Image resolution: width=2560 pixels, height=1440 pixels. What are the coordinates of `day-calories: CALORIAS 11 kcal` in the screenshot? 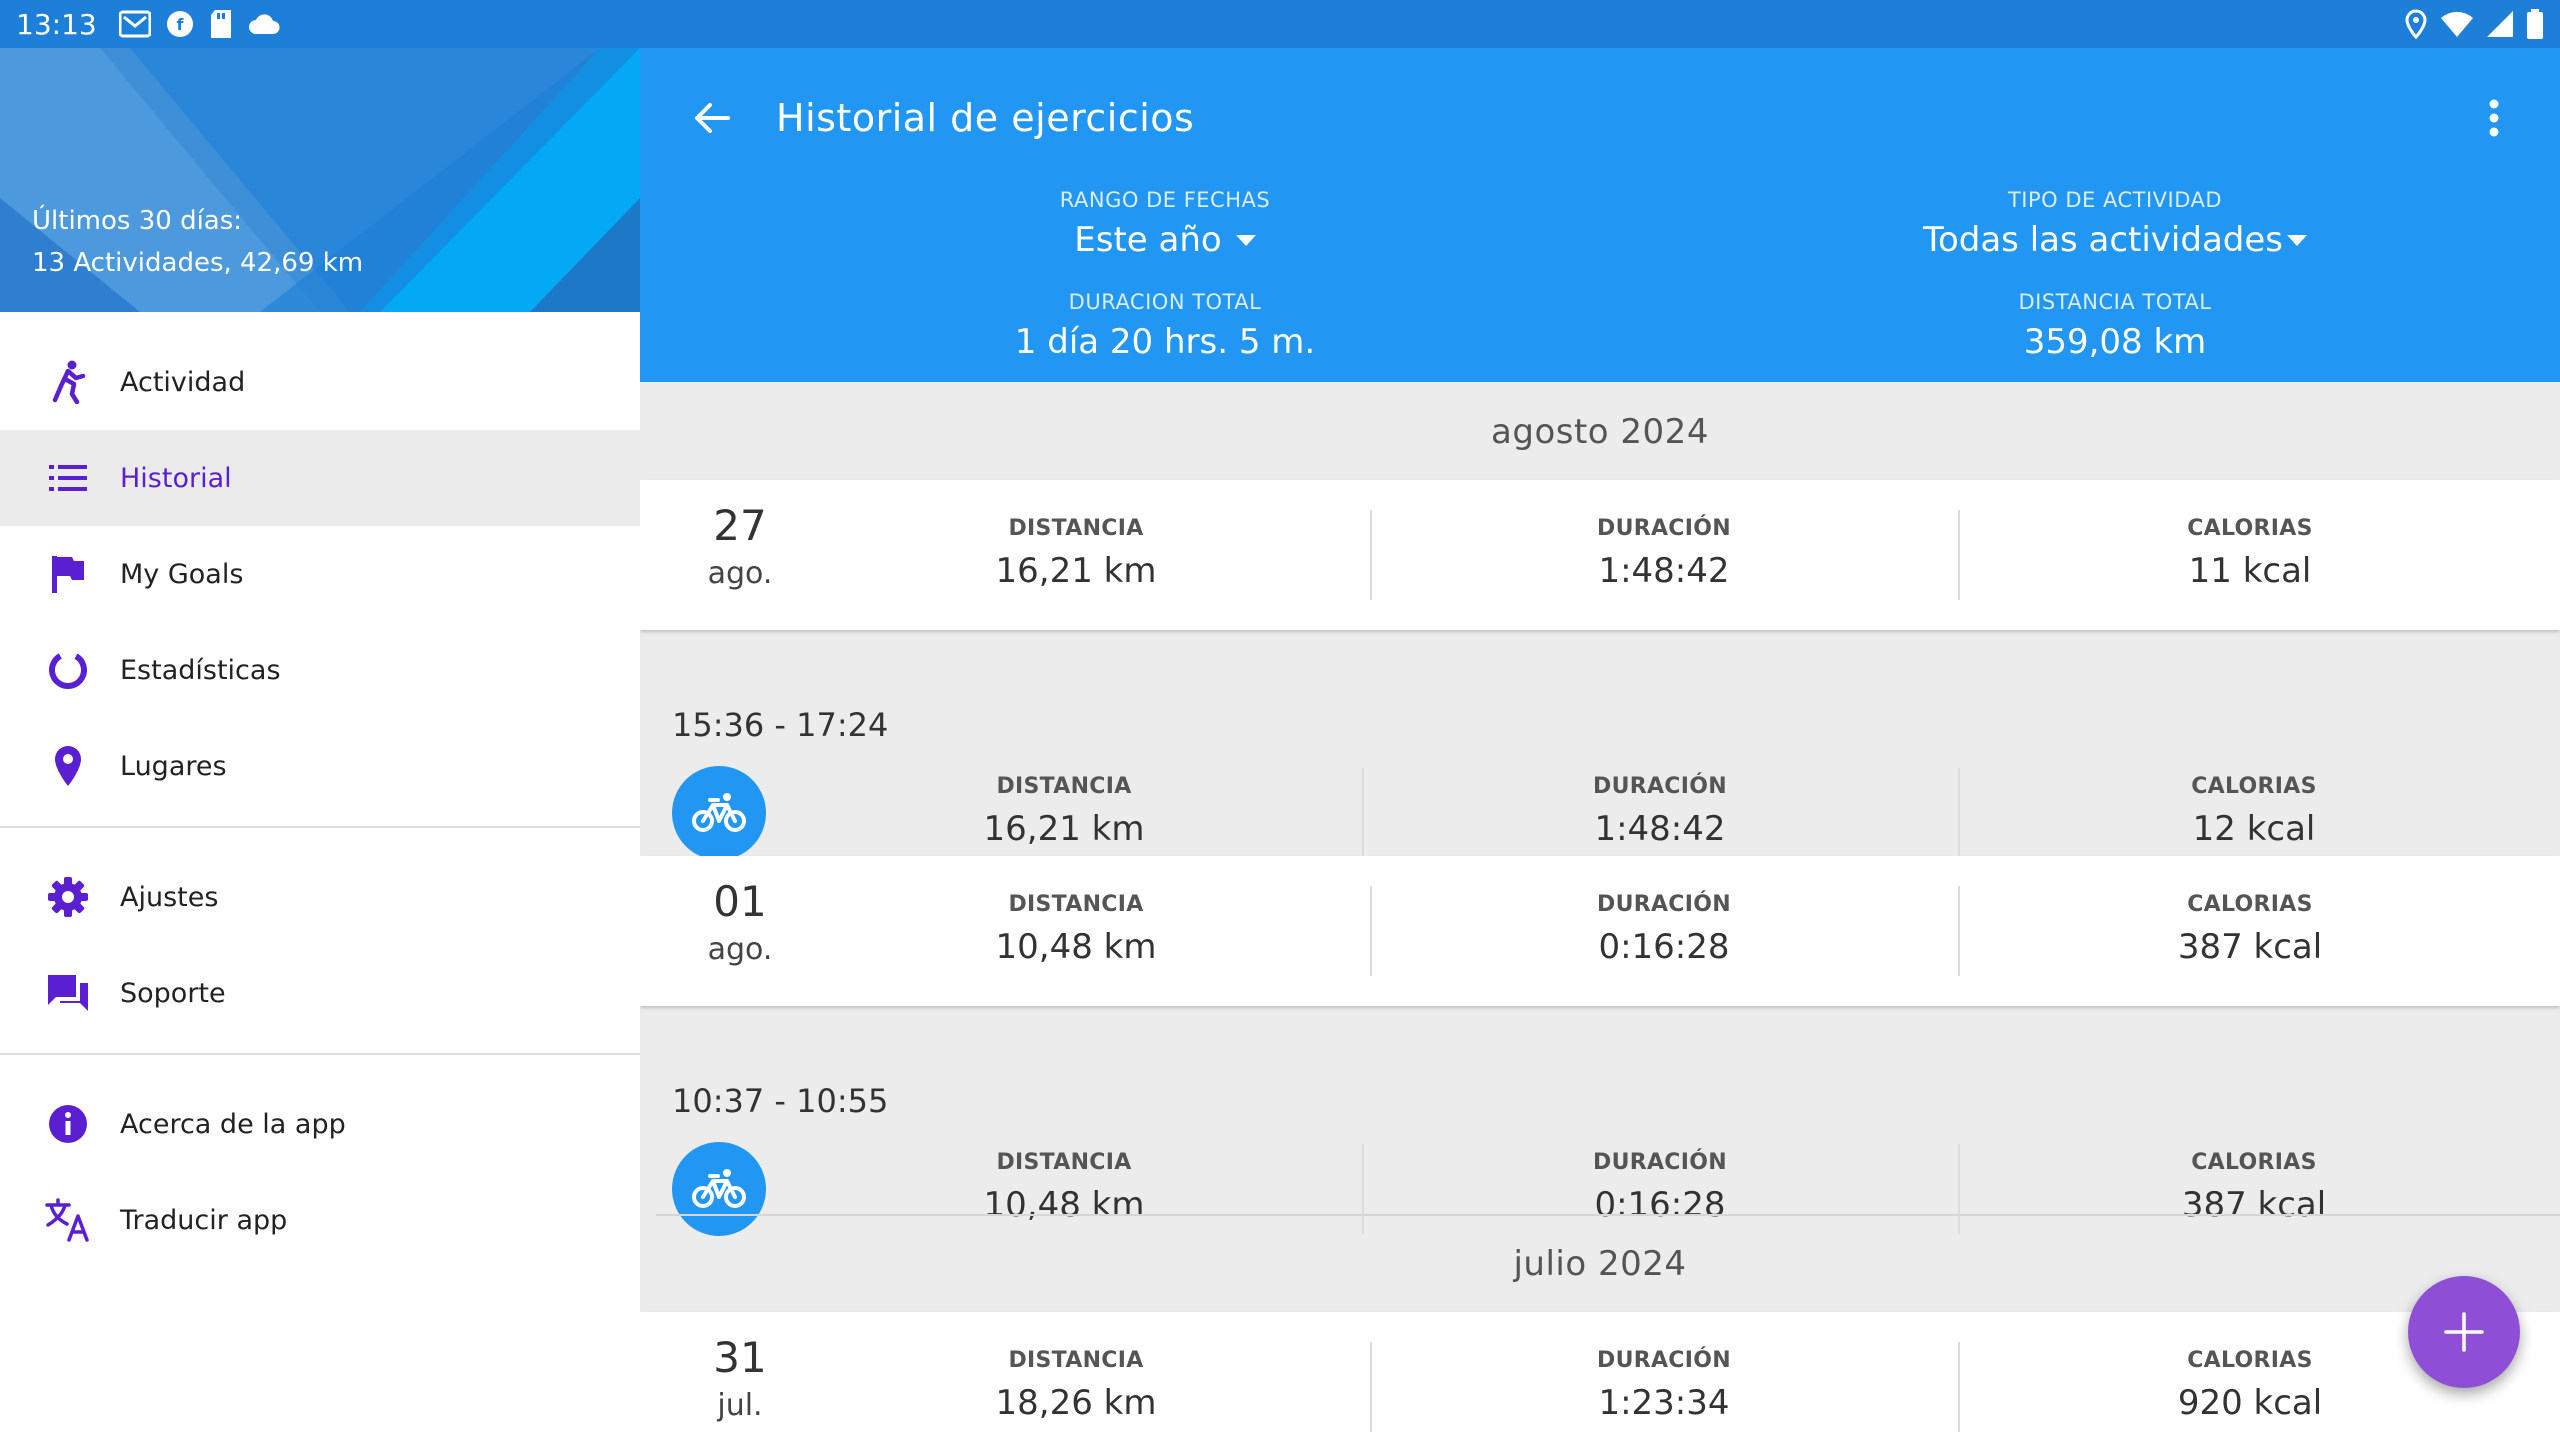 It's located at (2250, 553).